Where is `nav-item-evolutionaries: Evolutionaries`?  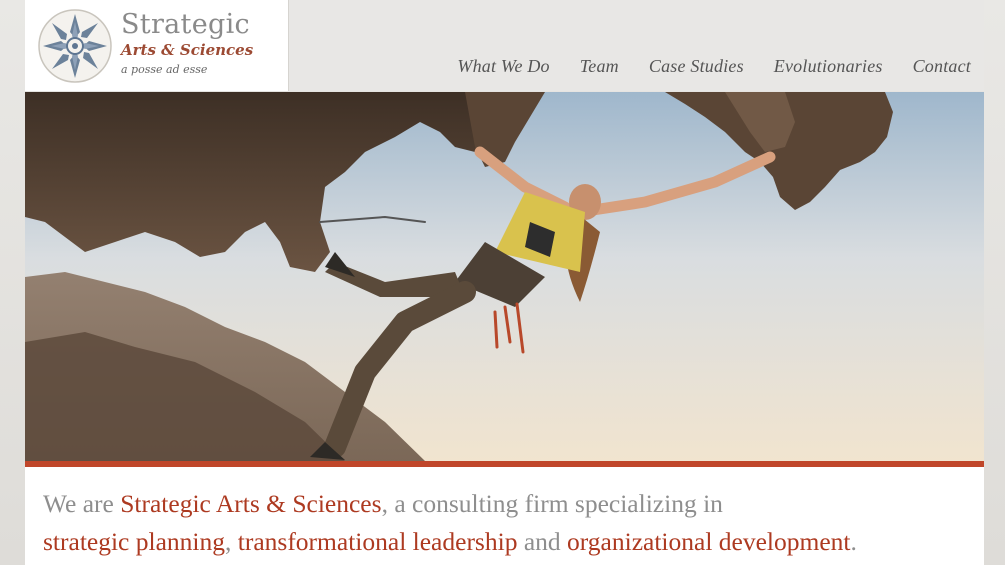 nav-item-evolutionaries: Evolutionaries is located at coordinates (828, 66).